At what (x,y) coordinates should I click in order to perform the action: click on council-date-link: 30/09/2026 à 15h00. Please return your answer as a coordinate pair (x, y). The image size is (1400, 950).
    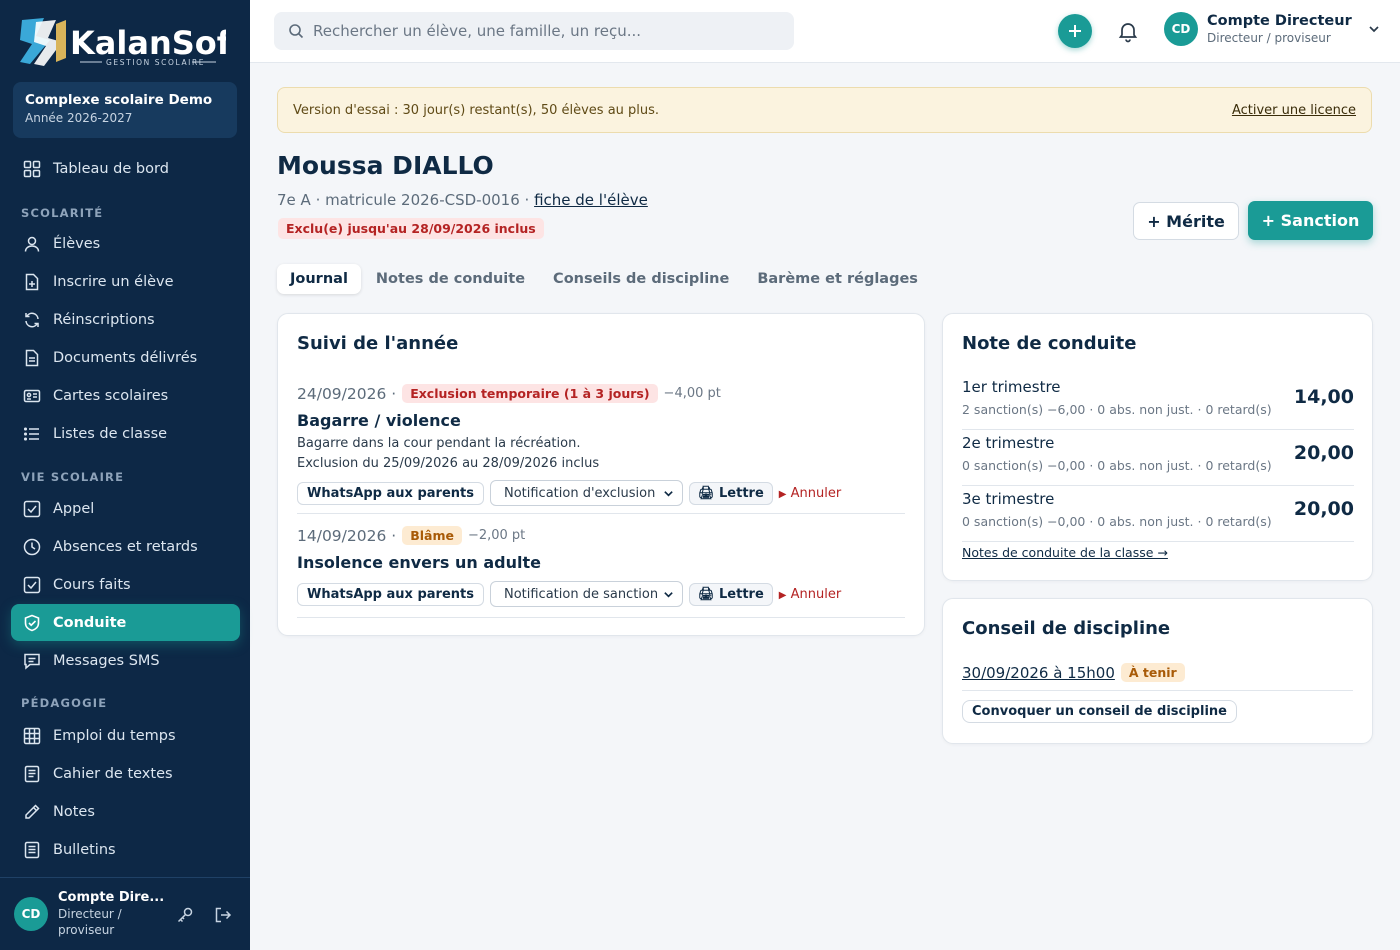
    Looking at the image, I should click on (1038, 673).